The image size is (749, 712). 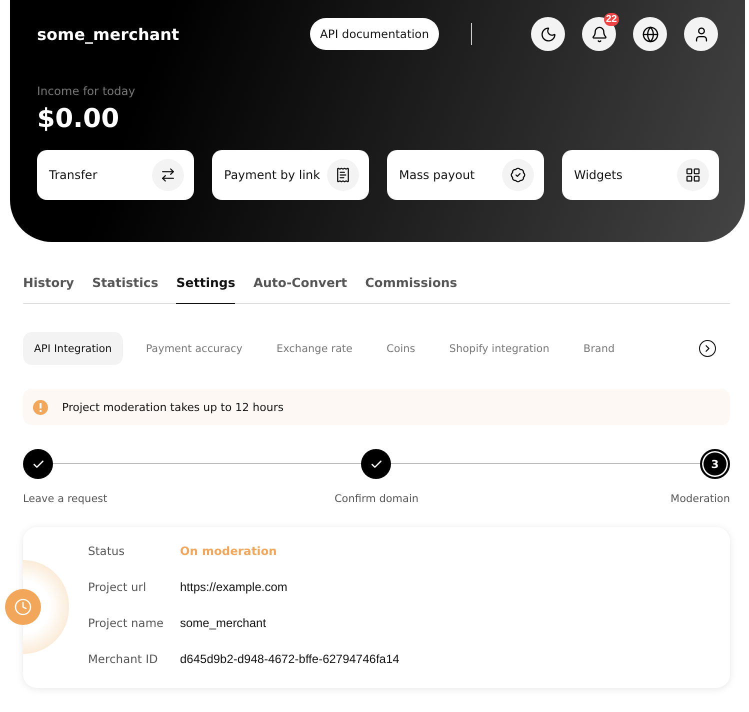 I want to click on detail-value: https://example.com, so click(x=234, y=587).